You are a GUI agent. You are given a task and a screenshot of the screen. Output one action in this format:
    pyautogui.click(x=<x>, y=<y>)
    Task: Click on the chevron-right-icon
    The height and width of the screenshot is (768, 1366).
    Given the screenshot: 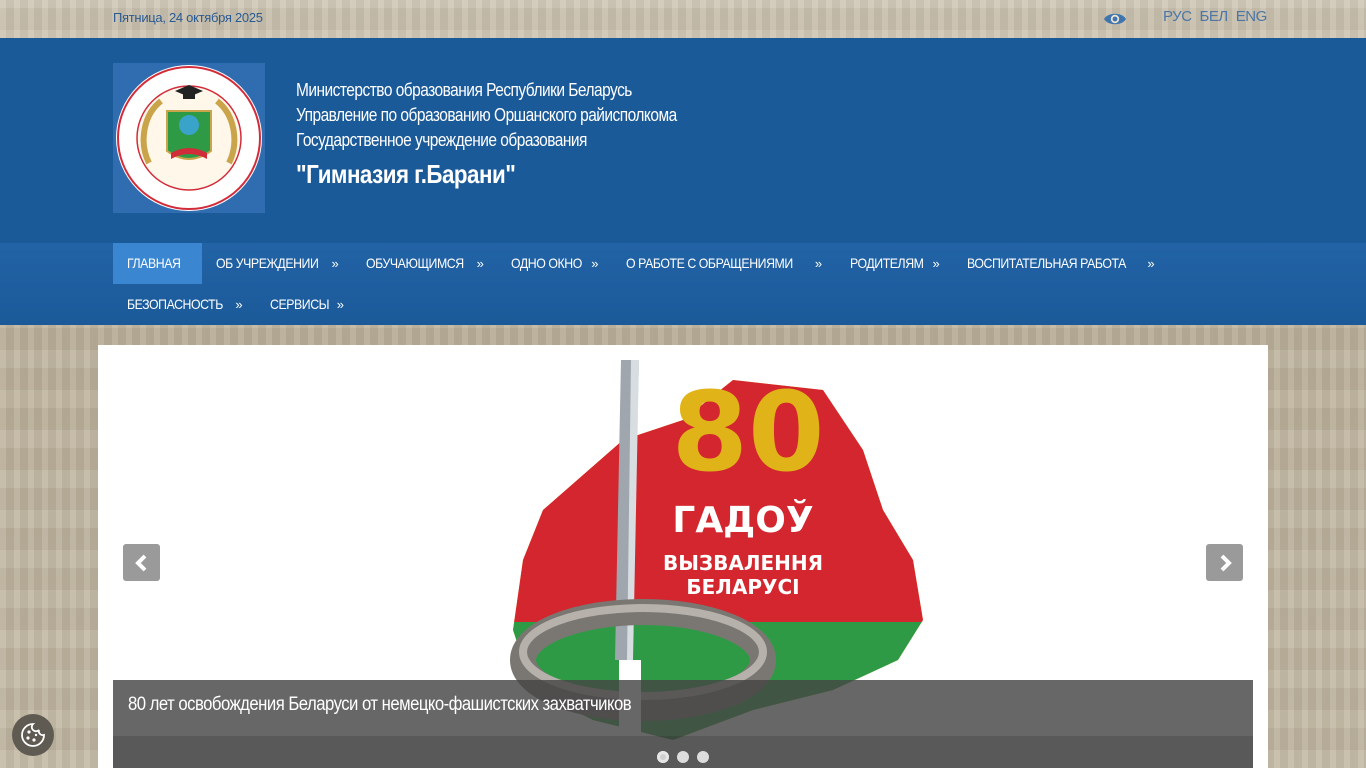 What is the action you would take?
    pyautogui.click(x=1226, y=562)
    